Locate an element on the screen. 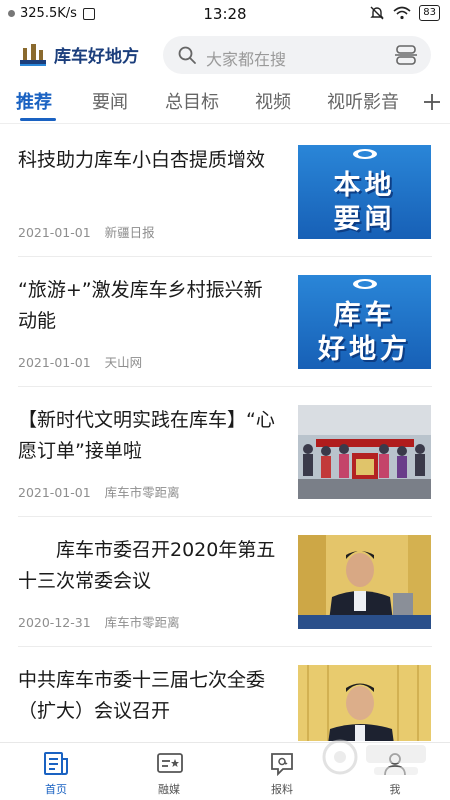 This screenshot has height=800, width=450. news-title: 中共库车市委十三届七次全委（扩大）会议召开 is located at coordinates (142, 695).